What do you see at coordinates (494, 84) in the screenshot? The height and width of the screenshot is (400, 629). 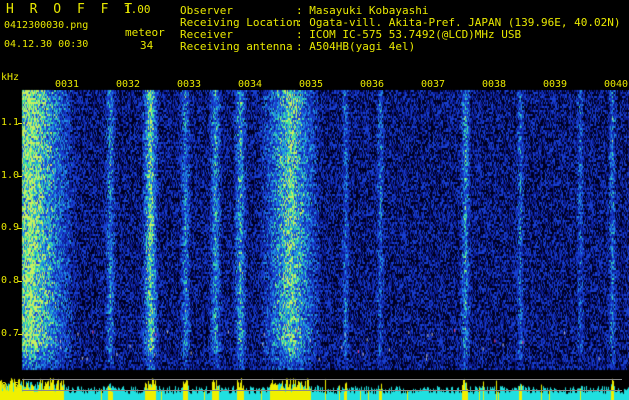 I see `time-tick-label: 0038` at bounding box center [494, 84].